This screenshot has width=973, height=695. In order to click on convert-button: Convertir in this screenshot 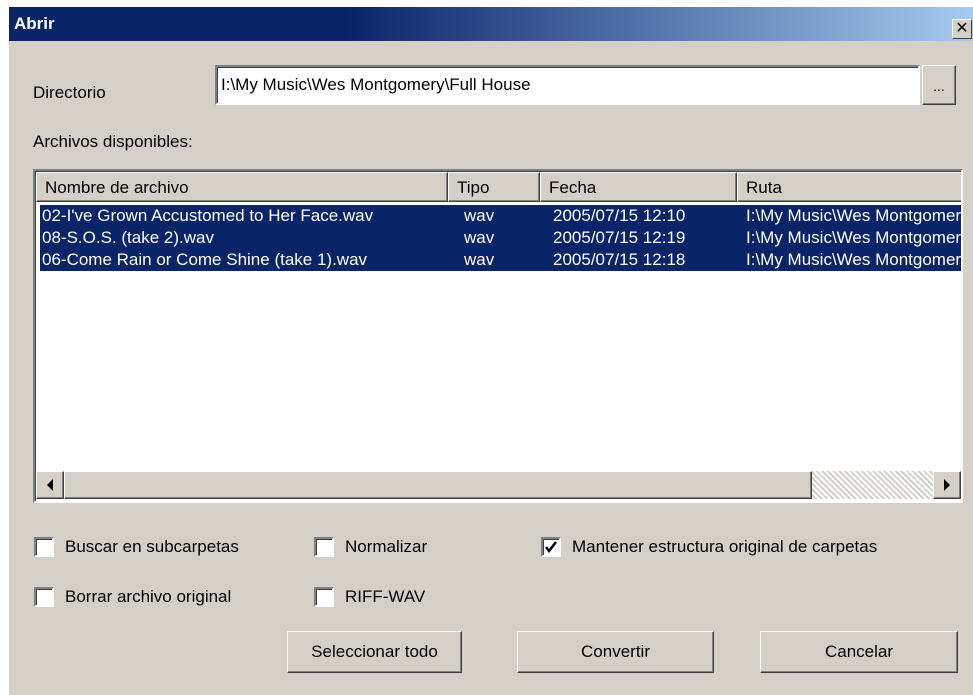, I will do `click(615, 652)`.